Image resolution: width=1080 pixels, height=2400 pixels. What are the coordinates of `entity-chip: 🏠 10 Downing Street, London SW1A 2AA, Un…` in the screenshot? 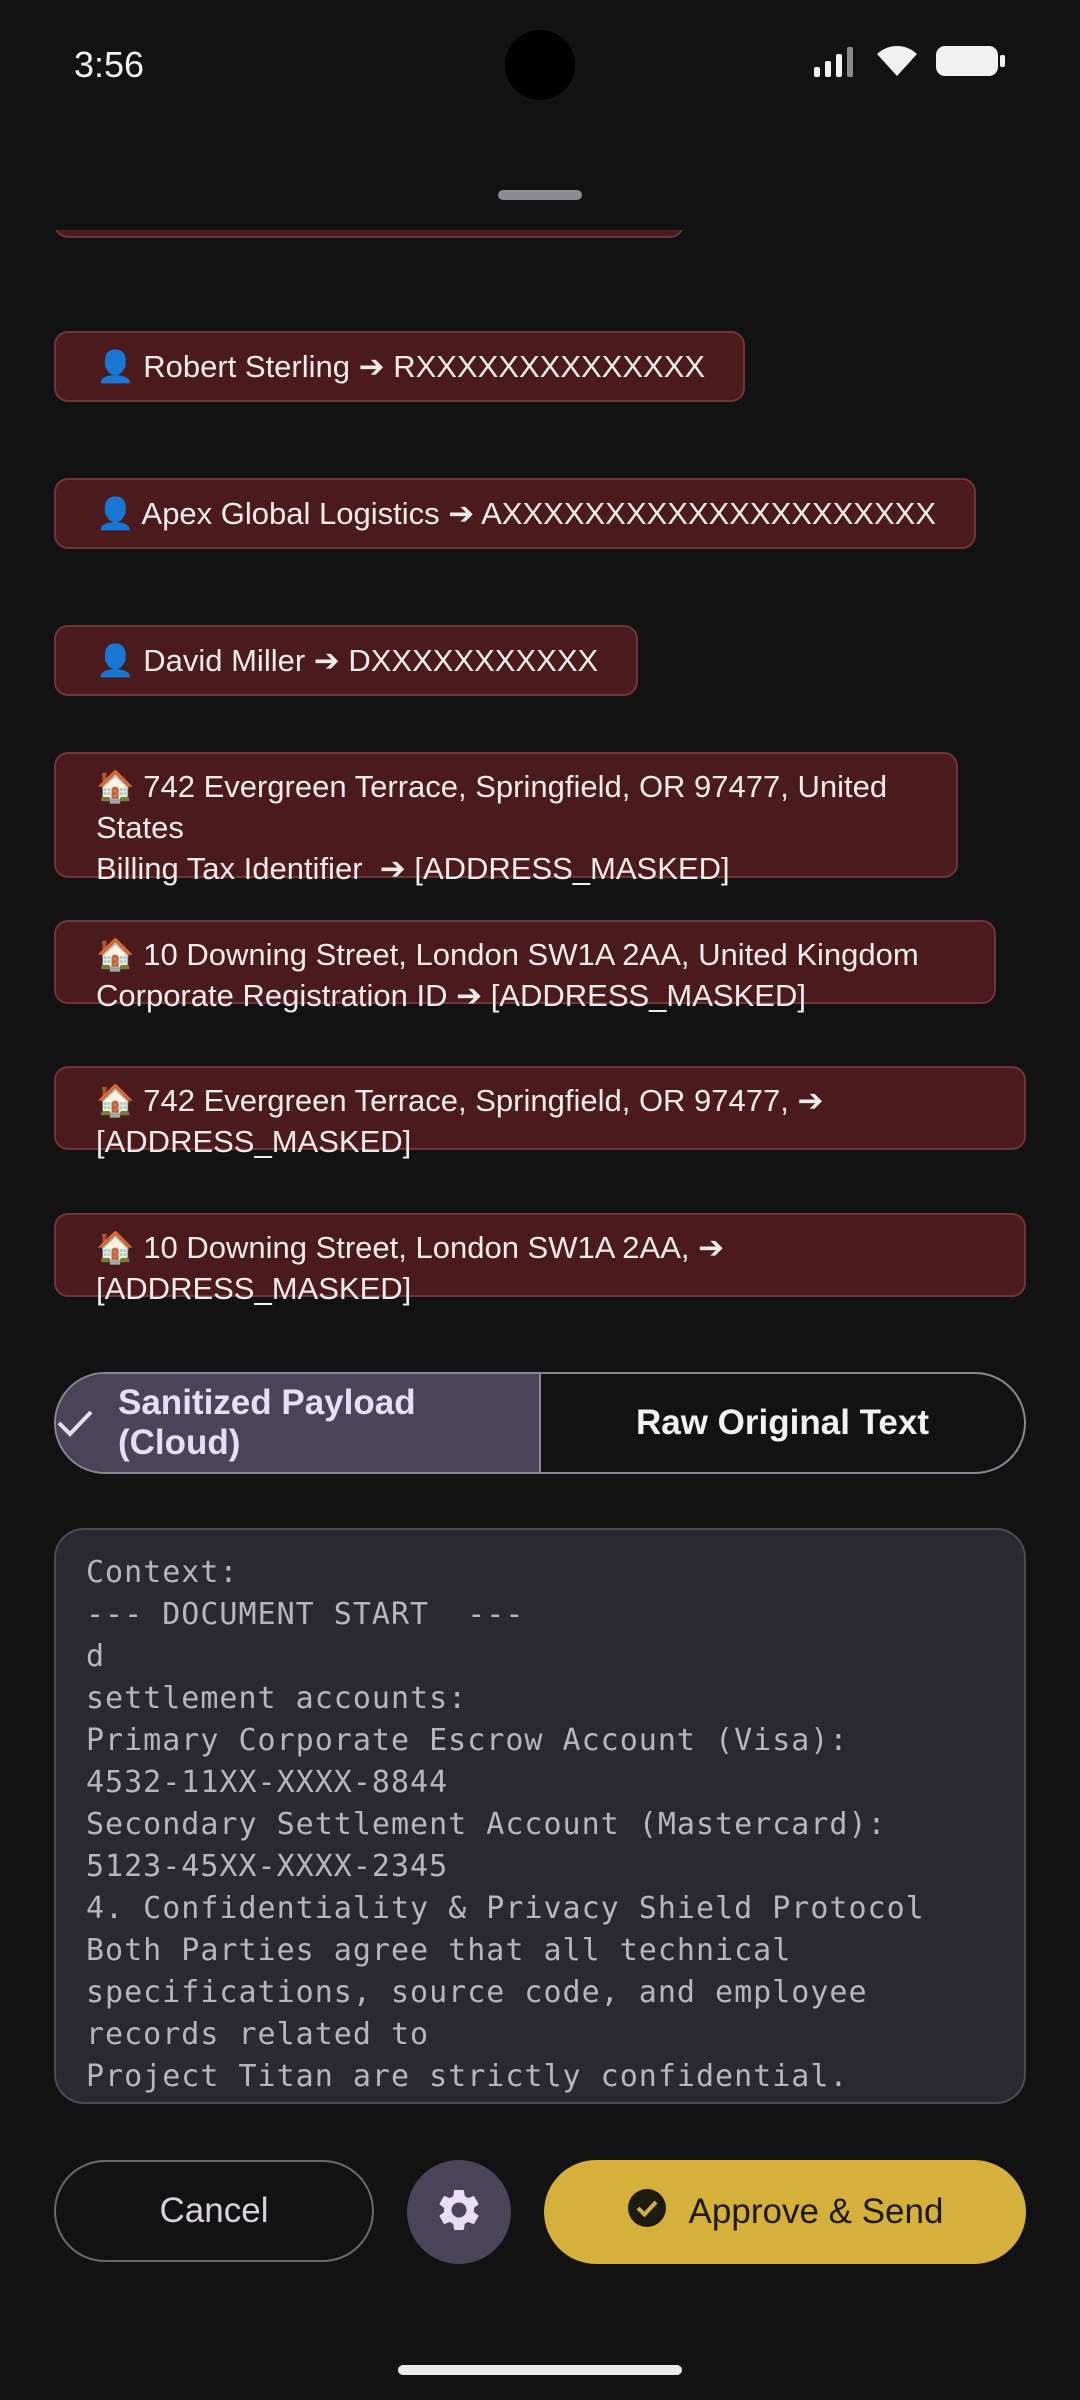 It's located at (525, 966).